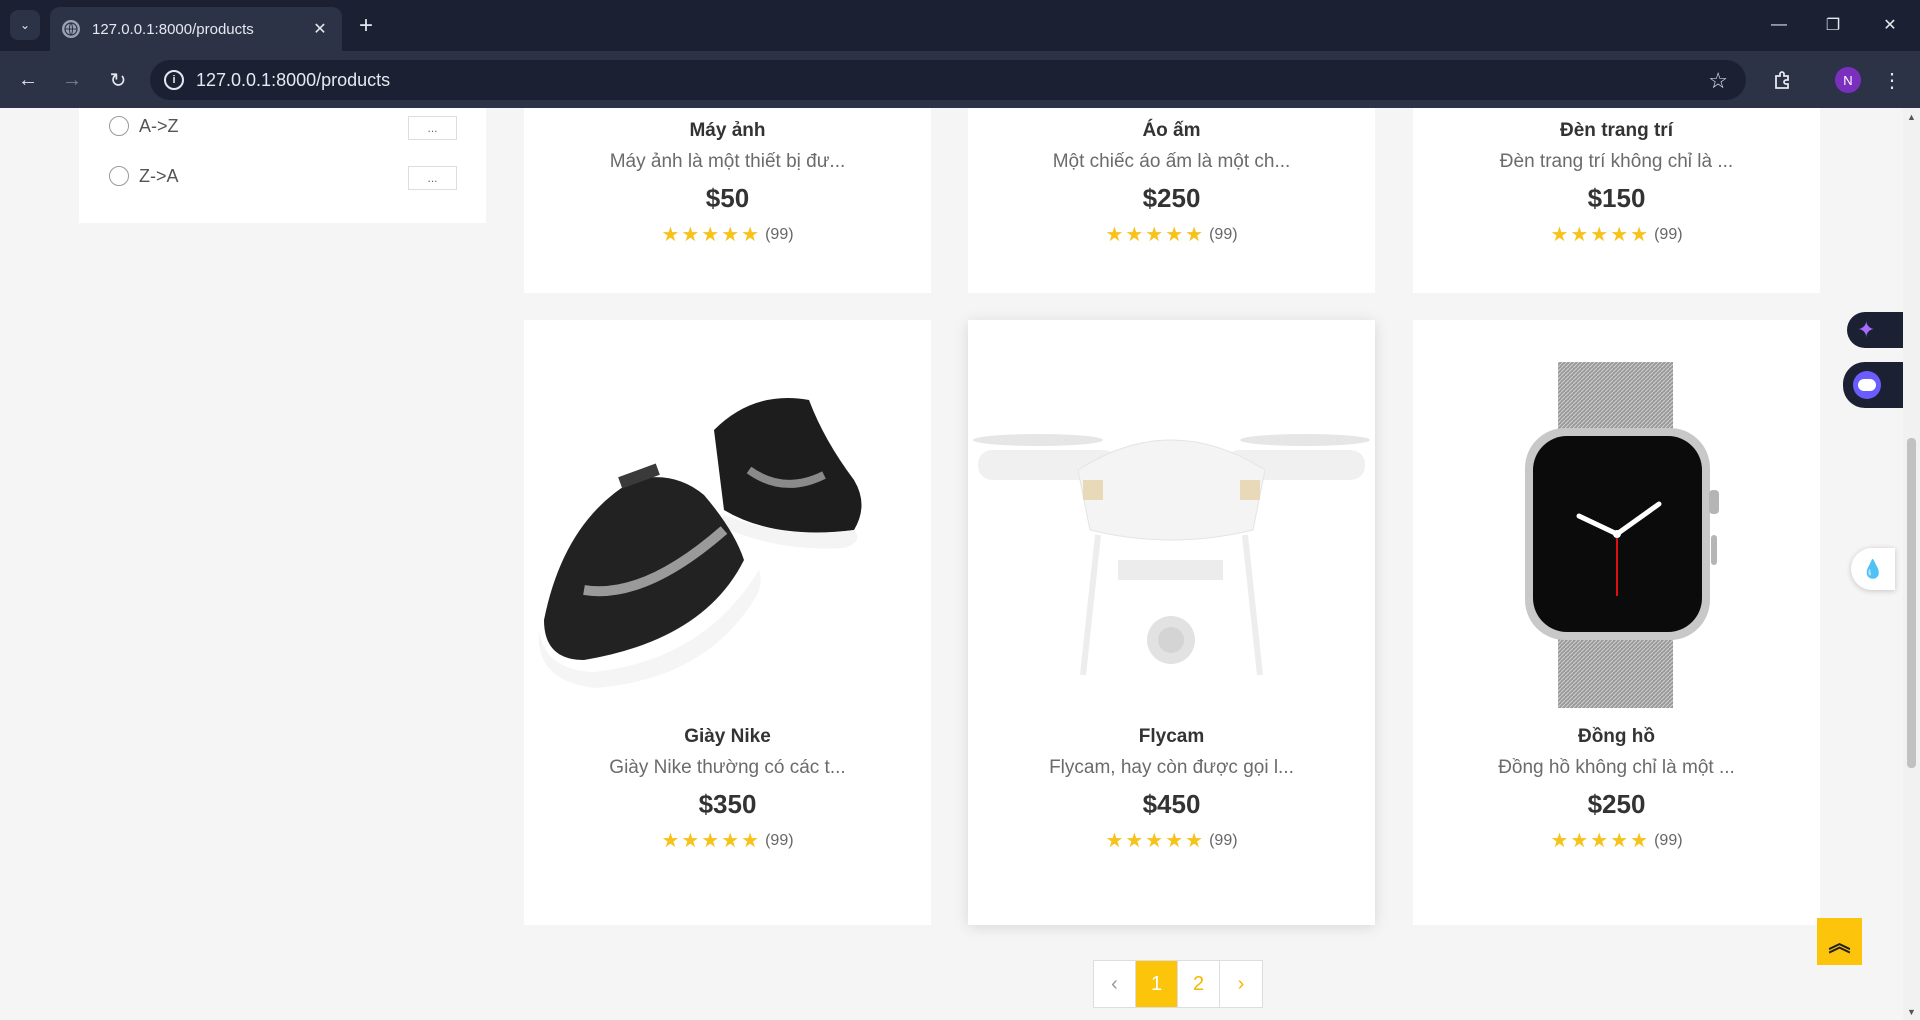 This screenshot has width=1920, height=1020. I want to click on back-to-top-button: ︽, so click(1839, 941).